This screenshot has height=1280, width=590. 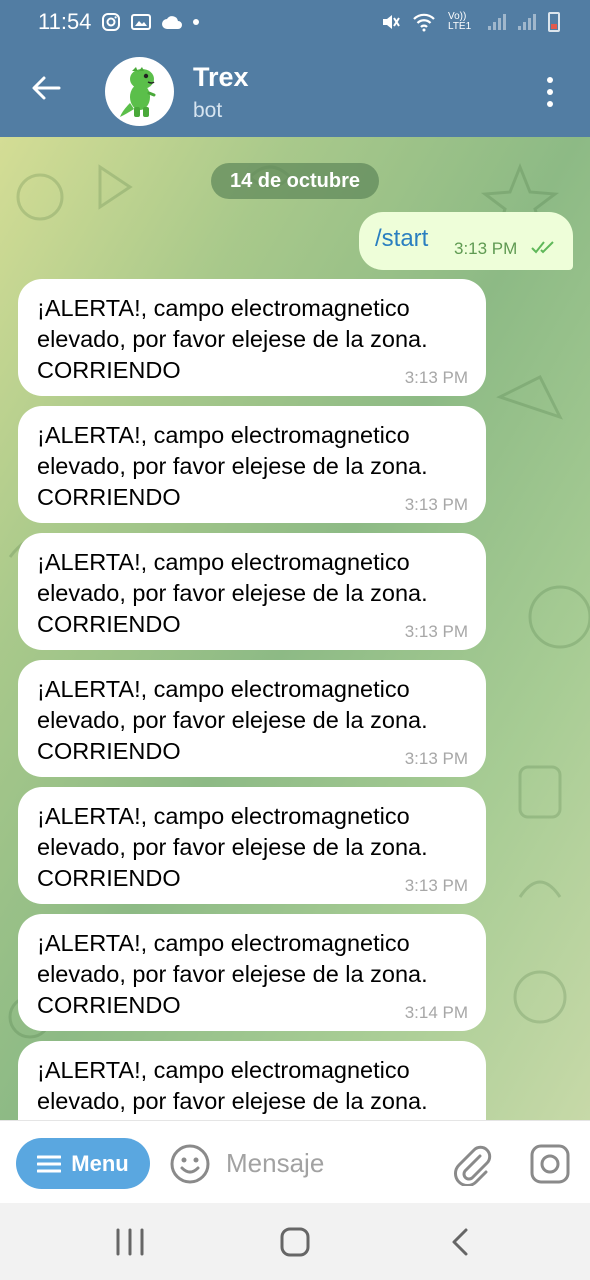 I want to click on status-bar: 11:54 Vo)) LTE1, so click(x=295, y=22).